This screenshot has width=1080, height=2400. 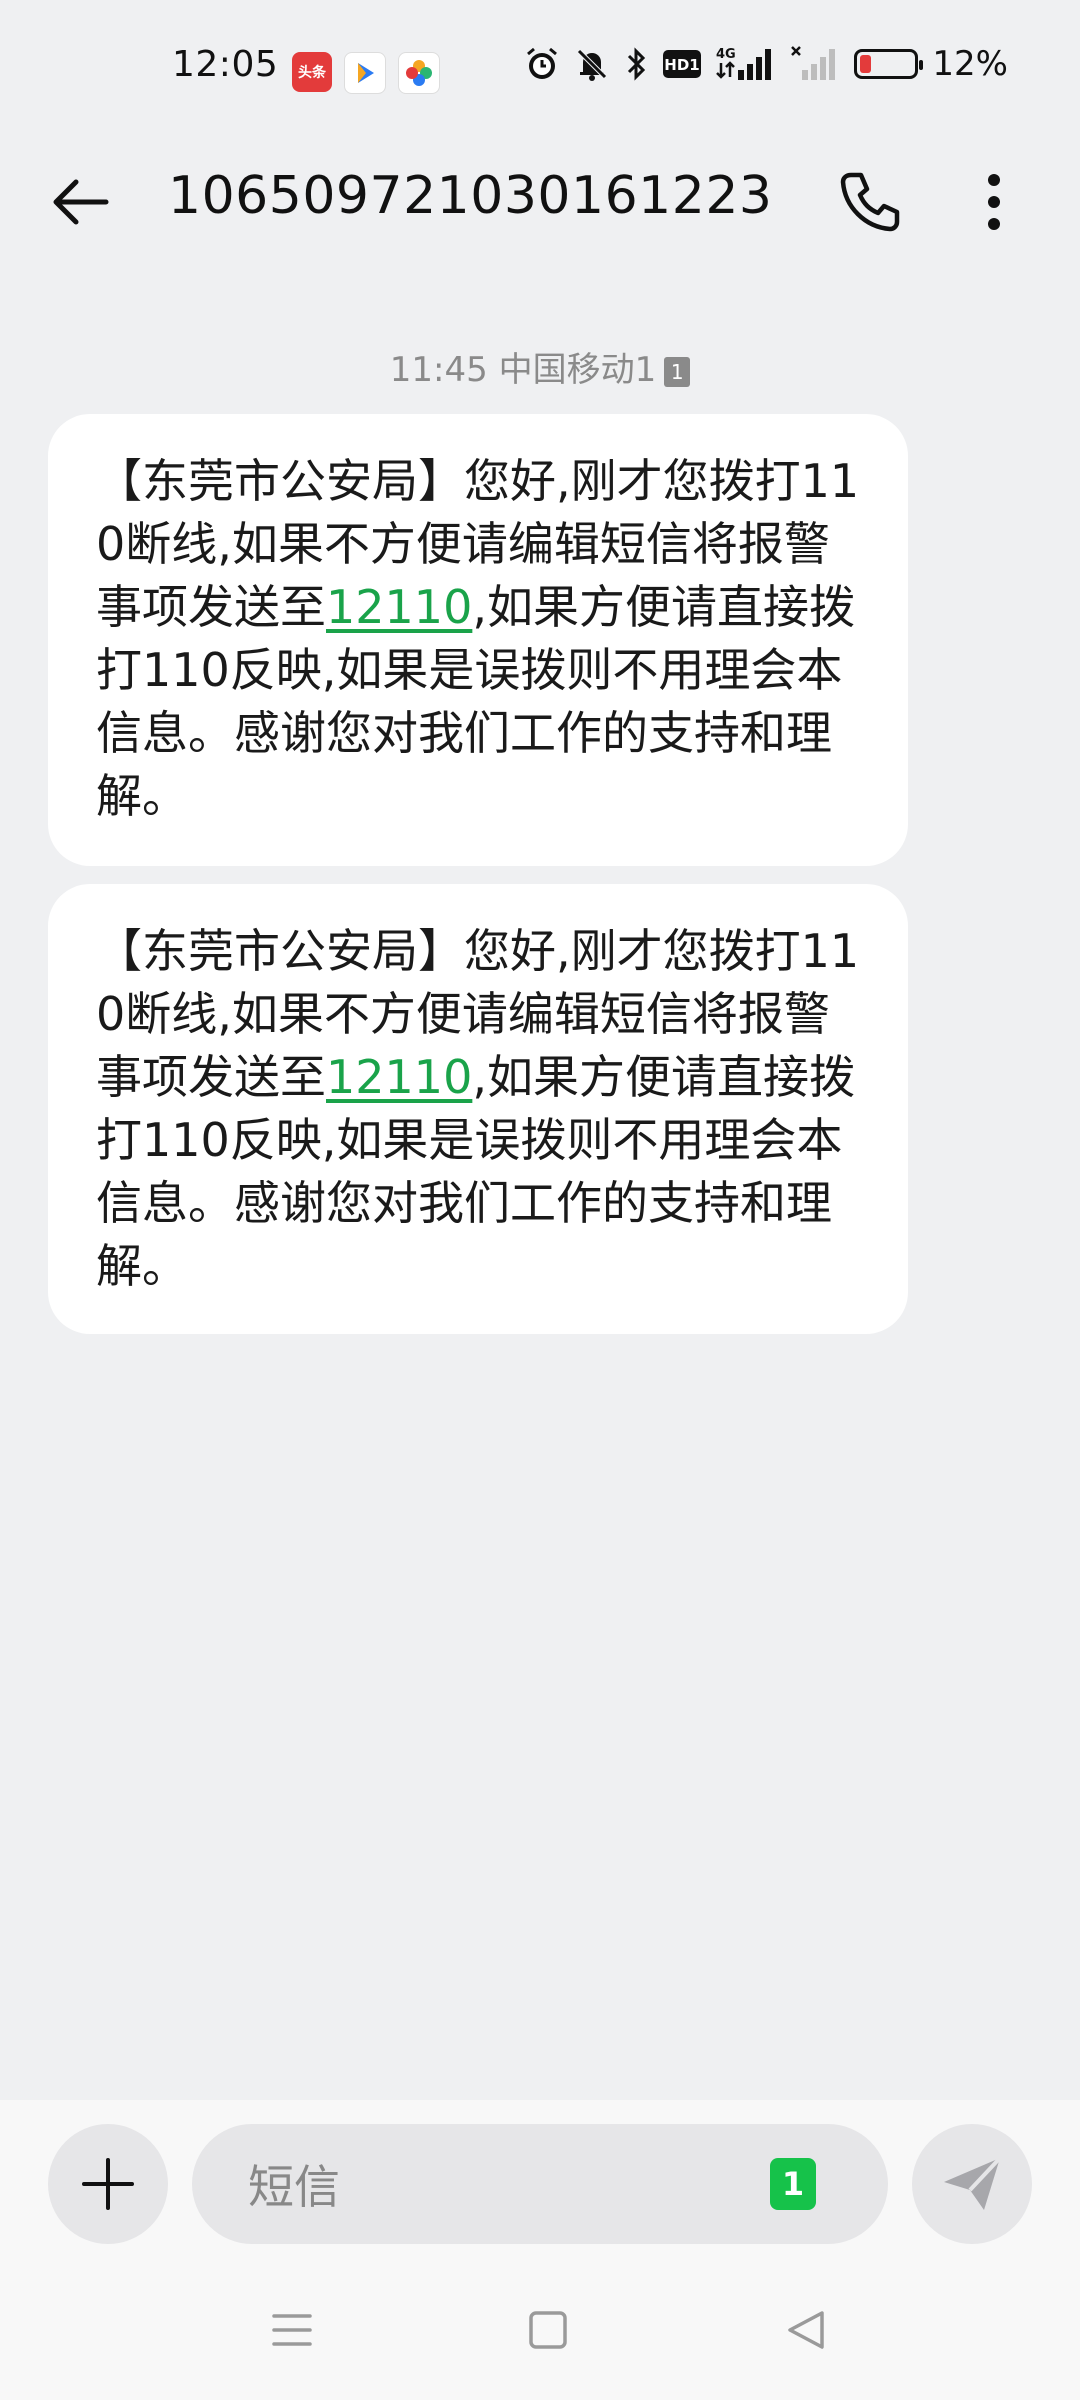 I want to click on status-indicators: HD1 4G 12%, so click(x=766, y=64).